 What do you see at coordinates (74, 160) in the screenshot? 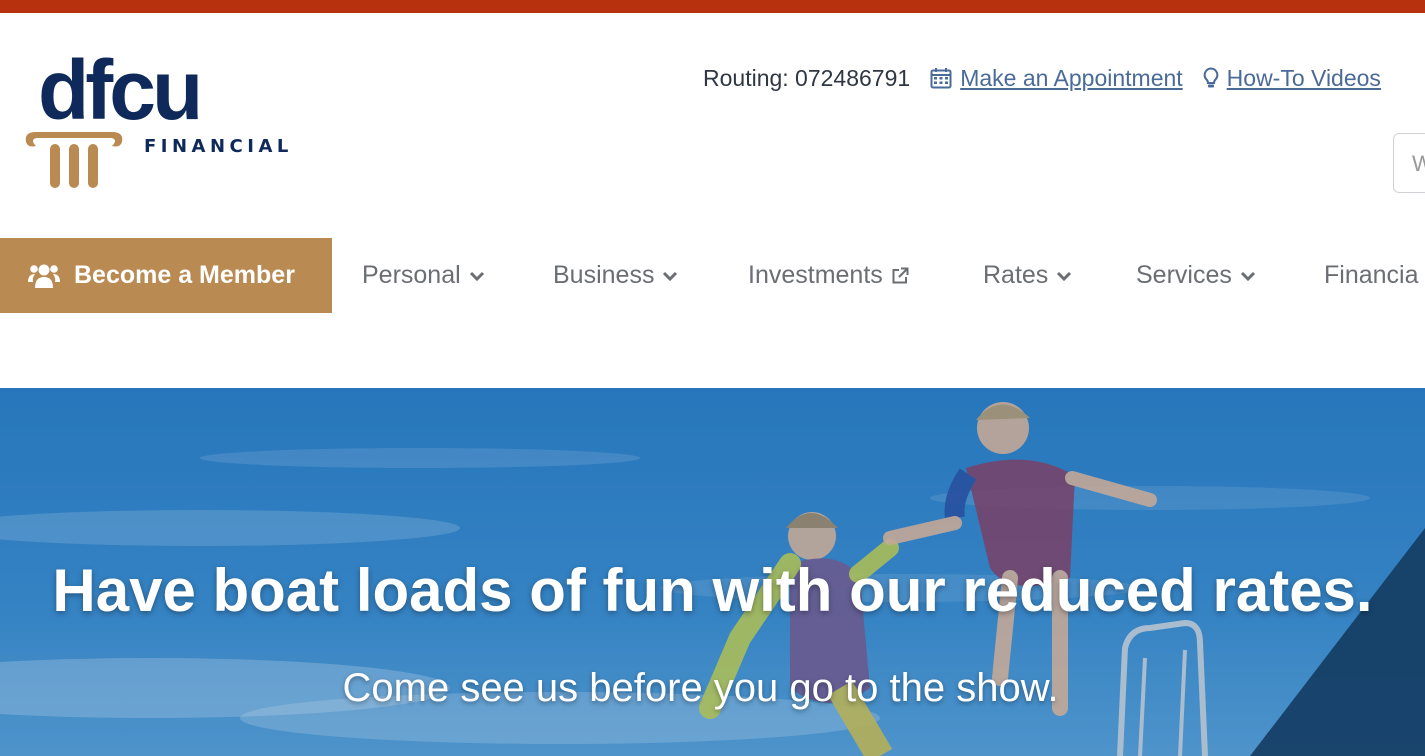
I see `pillar-icon` at bounding box center [74, 160].